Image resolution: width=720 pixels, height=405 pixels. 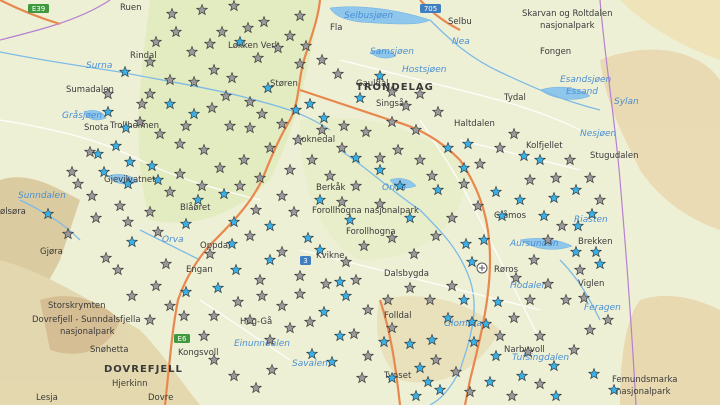 What do you see at coordinates (262, 344) in the screenshot?
I see `water-label-19: Einunndalen` at bounding box center [262, 344].